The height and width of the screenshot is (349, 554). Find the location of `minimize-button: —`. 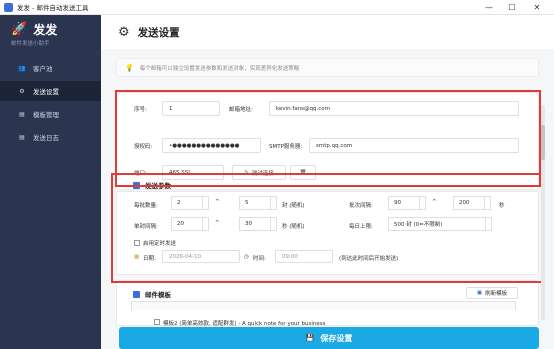

minimize-button: — is located at coordinates (489, 7).